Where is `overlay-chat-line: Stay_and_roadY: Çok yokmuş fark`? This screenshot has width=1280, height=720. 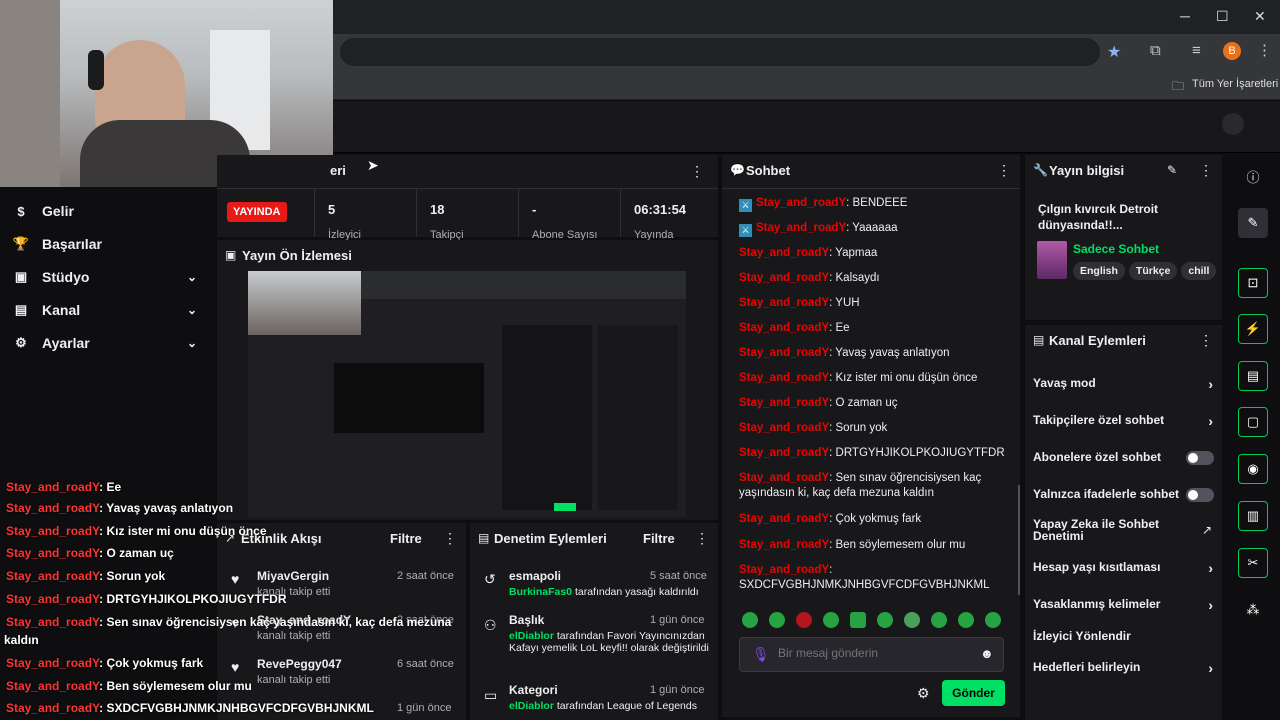
overlay-chat-line: Stay_and_roadY: Çok yokmuş fark is located at coordinates (105, 663).